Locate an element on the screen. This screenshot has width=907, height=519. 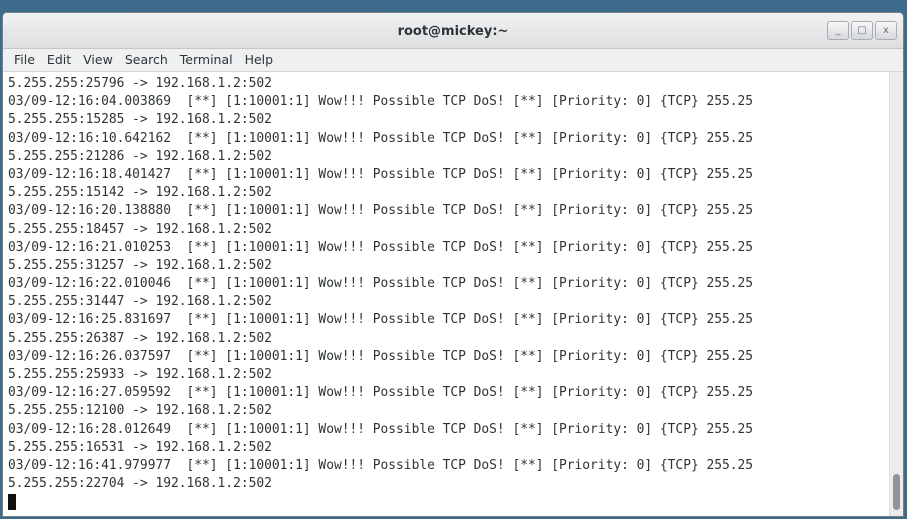
terminal-line: 5.255.255:31447 -> 192.168.1.2:502 is located at coordinates (140, 302).